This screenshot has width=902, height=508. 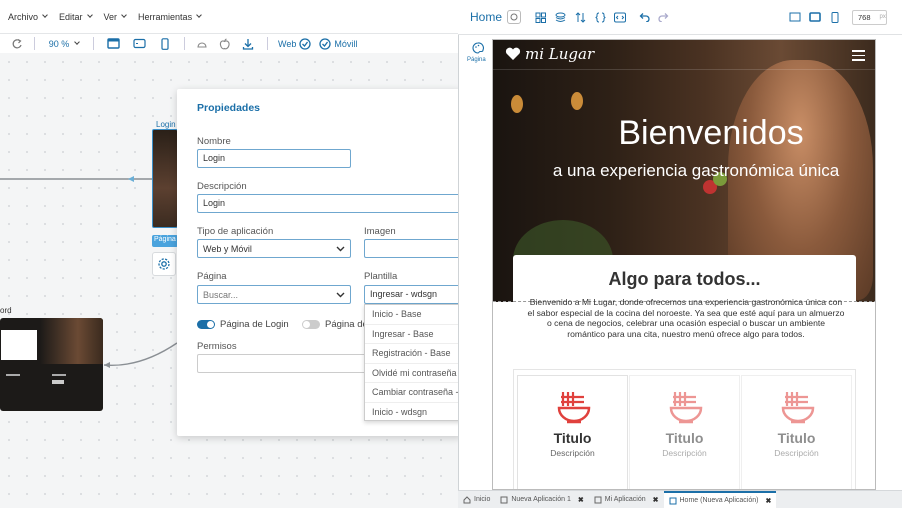 What do you see at coordinates (413, 373) in the screenshot?
I see `dropdown-option: Olvidé mi contraseña - Base` at bounding box center [413, 373].